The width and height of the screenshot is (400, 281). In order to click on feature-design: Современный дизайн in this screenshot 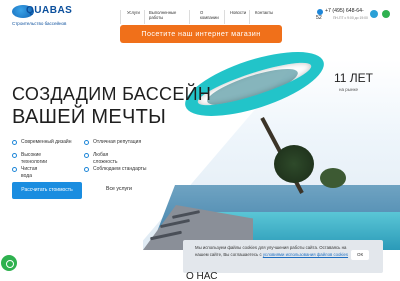, I will do `click(46, 142)`.